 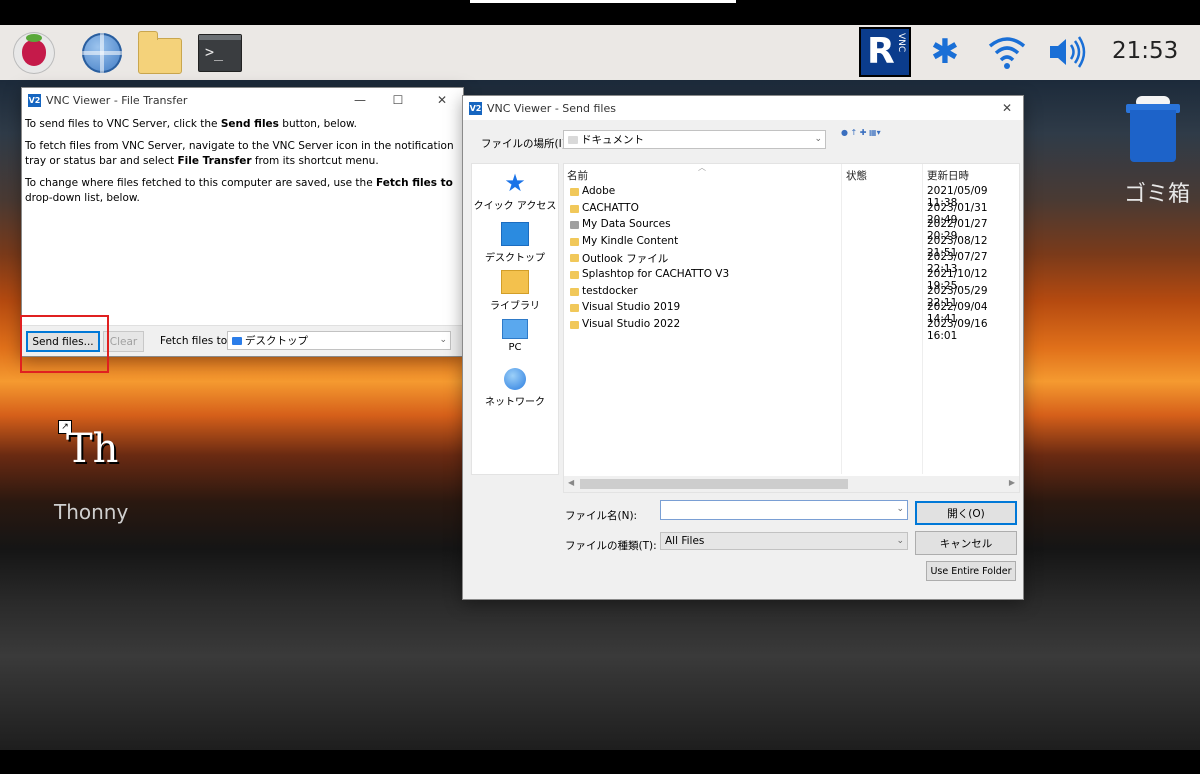 I want to click on bluetooth-icon: ✱, so click(x=945, y=52).